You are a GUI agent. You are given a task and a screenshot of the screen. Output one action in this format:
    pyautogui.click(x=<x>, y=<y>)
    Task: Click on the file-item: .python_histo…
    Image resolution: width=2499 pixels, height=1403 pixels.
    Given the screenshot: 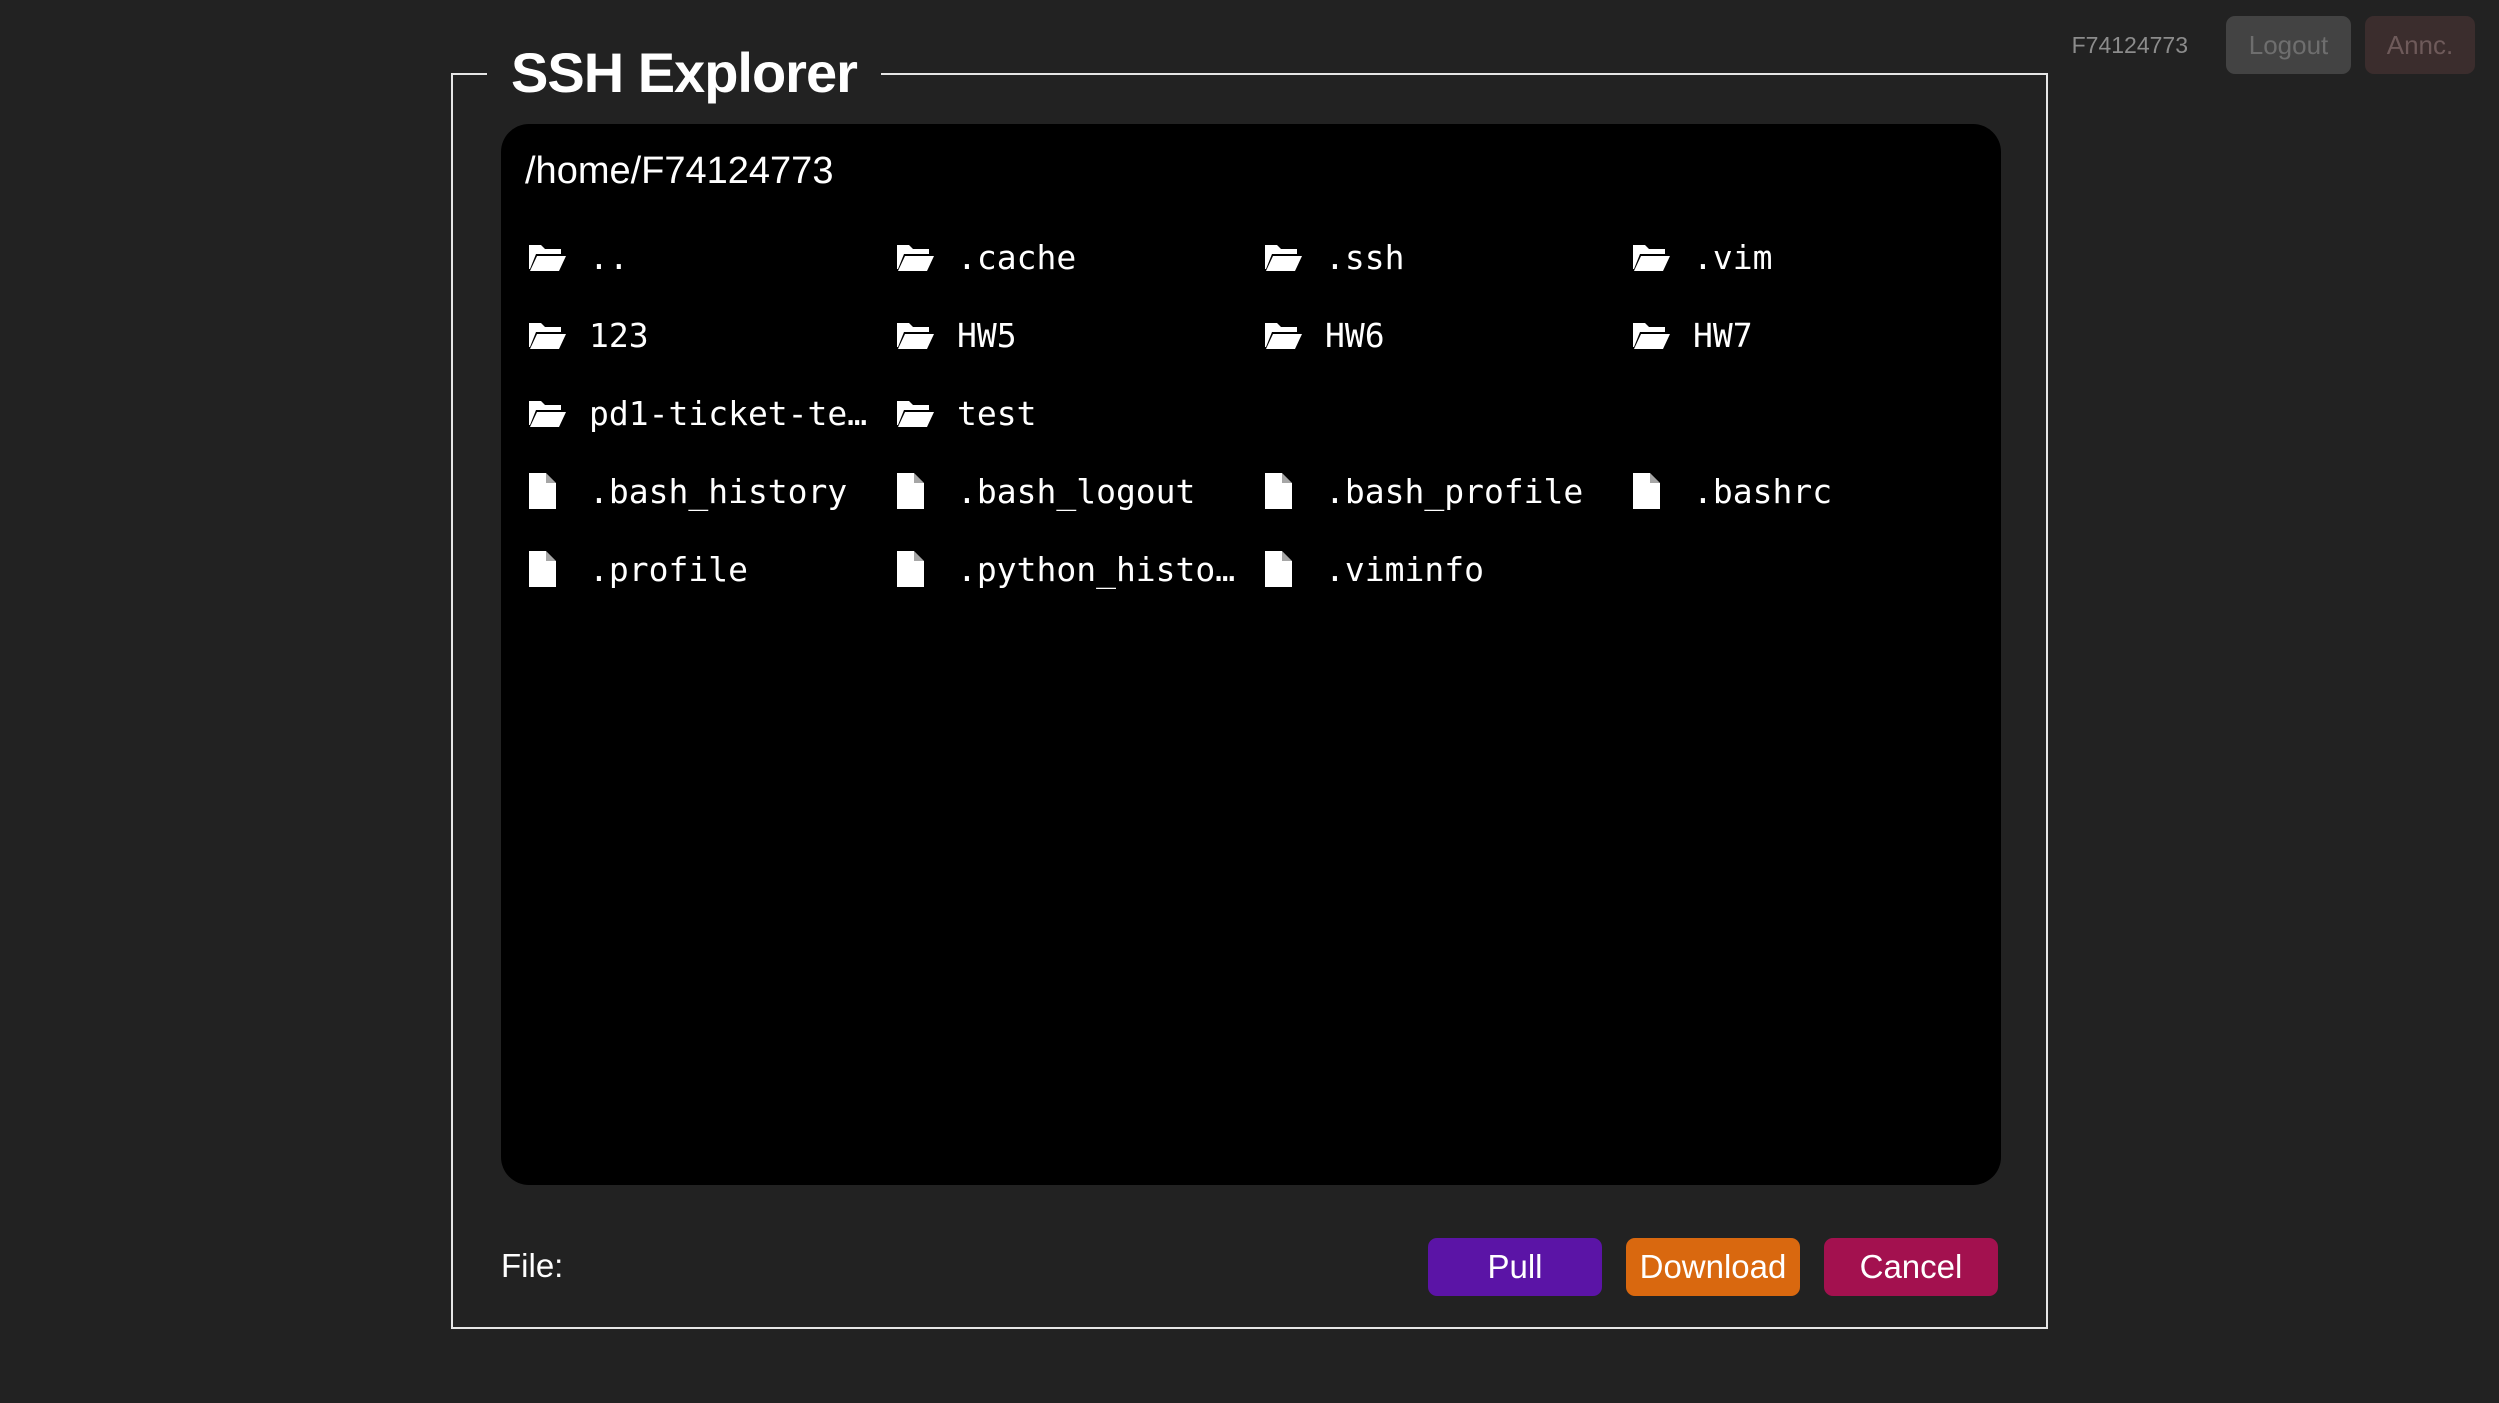 What is the action you would take?
    pyautogui.click(x=1079, y=569)
    